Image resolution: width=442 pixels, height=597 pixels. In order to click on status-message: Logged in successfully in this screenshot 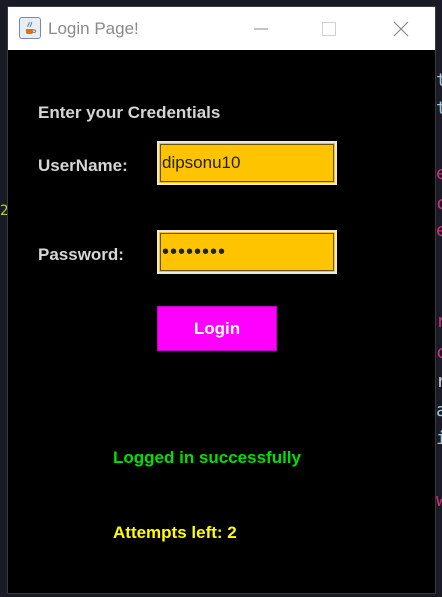, I will do `click(207, 457)`.